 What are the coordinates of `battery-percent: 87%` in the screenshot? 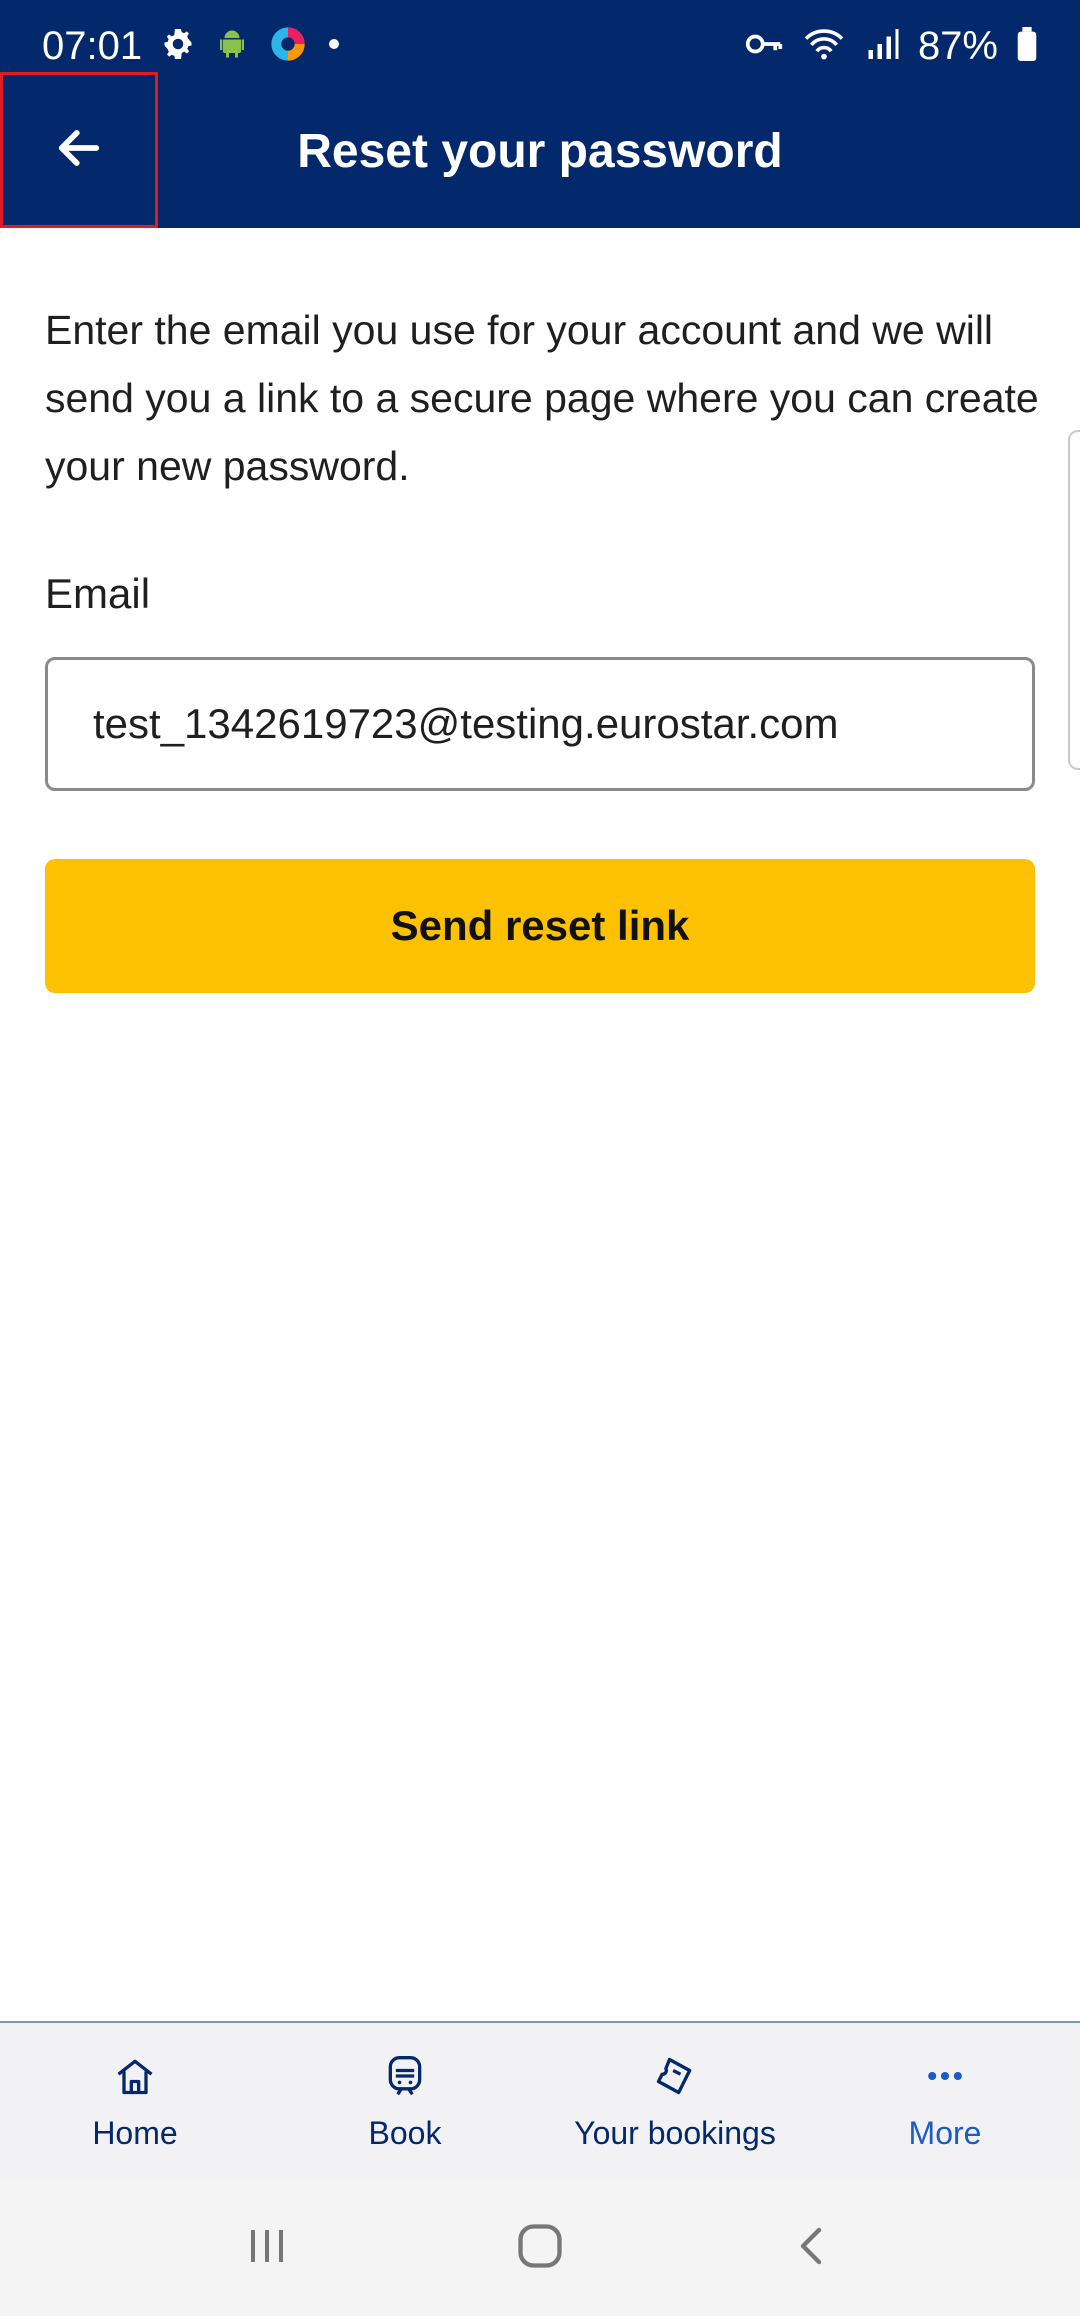 It's located at (957, 45).